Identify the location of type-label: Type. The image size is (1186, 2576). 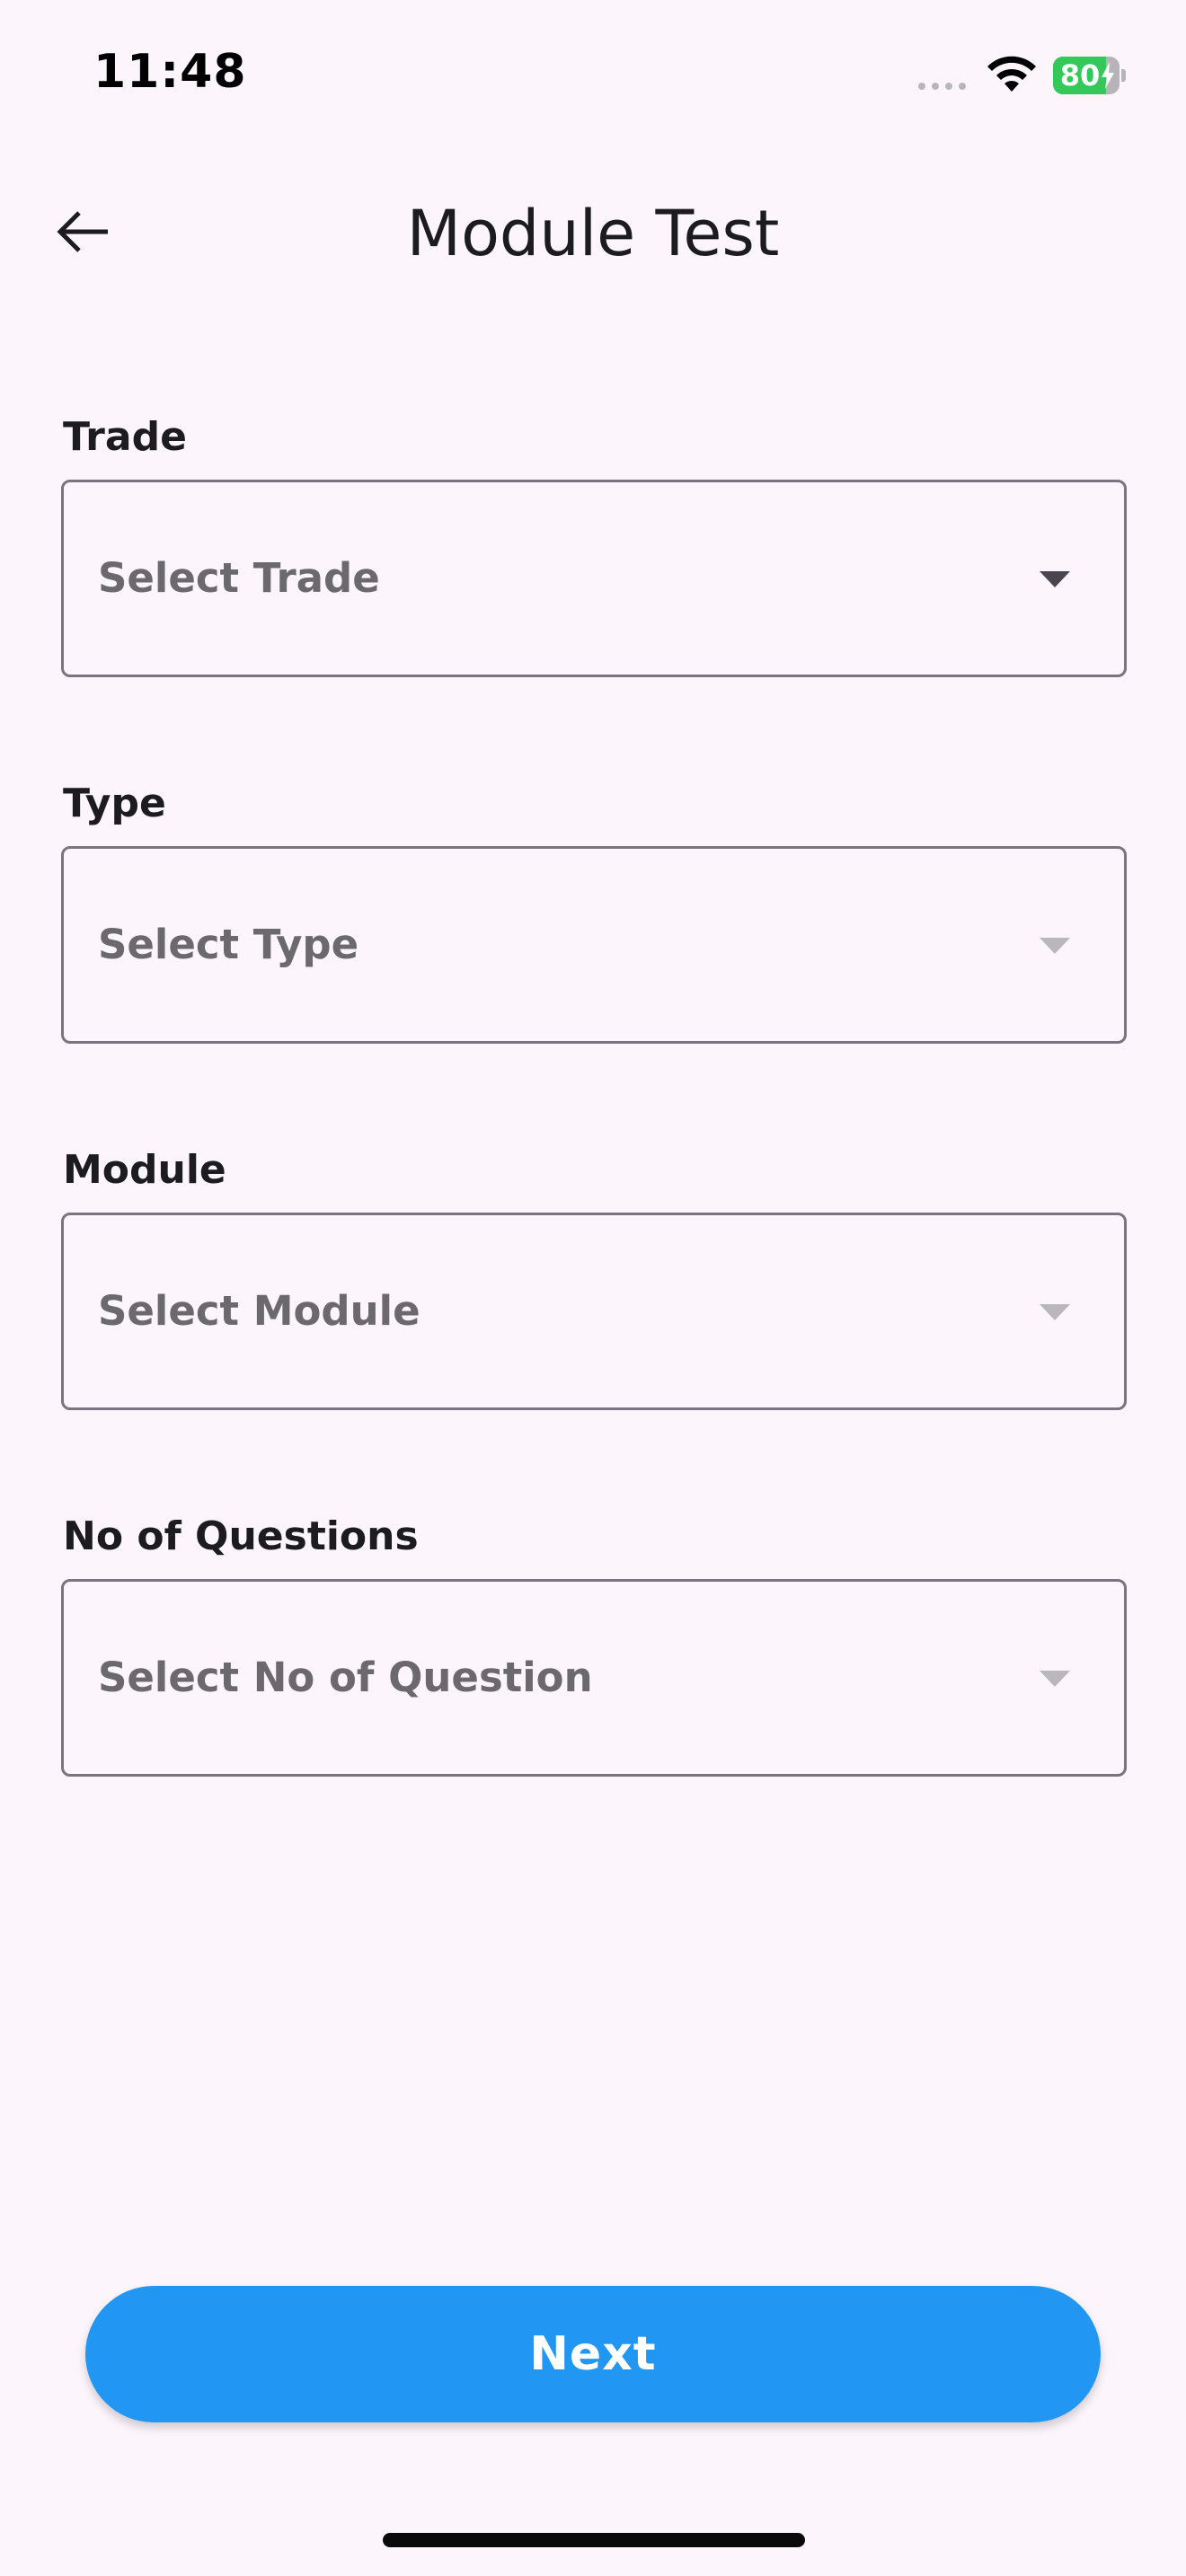
(114, 803).